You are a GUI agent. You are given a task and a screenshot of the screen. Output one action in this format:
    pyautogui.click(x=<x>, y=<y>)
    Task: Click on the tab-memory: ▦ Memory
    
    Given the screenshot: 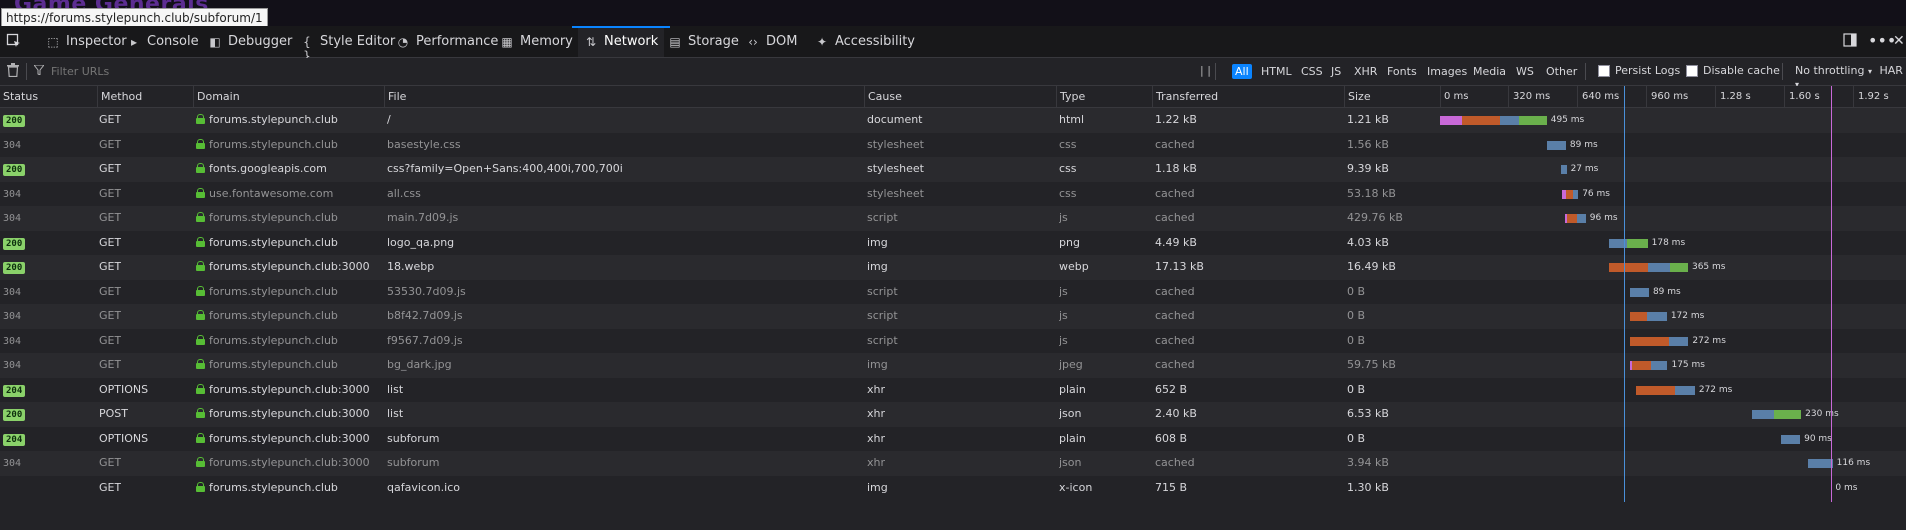 What is the action you would take?
    pyautogui.click(x=536, y=41)
    